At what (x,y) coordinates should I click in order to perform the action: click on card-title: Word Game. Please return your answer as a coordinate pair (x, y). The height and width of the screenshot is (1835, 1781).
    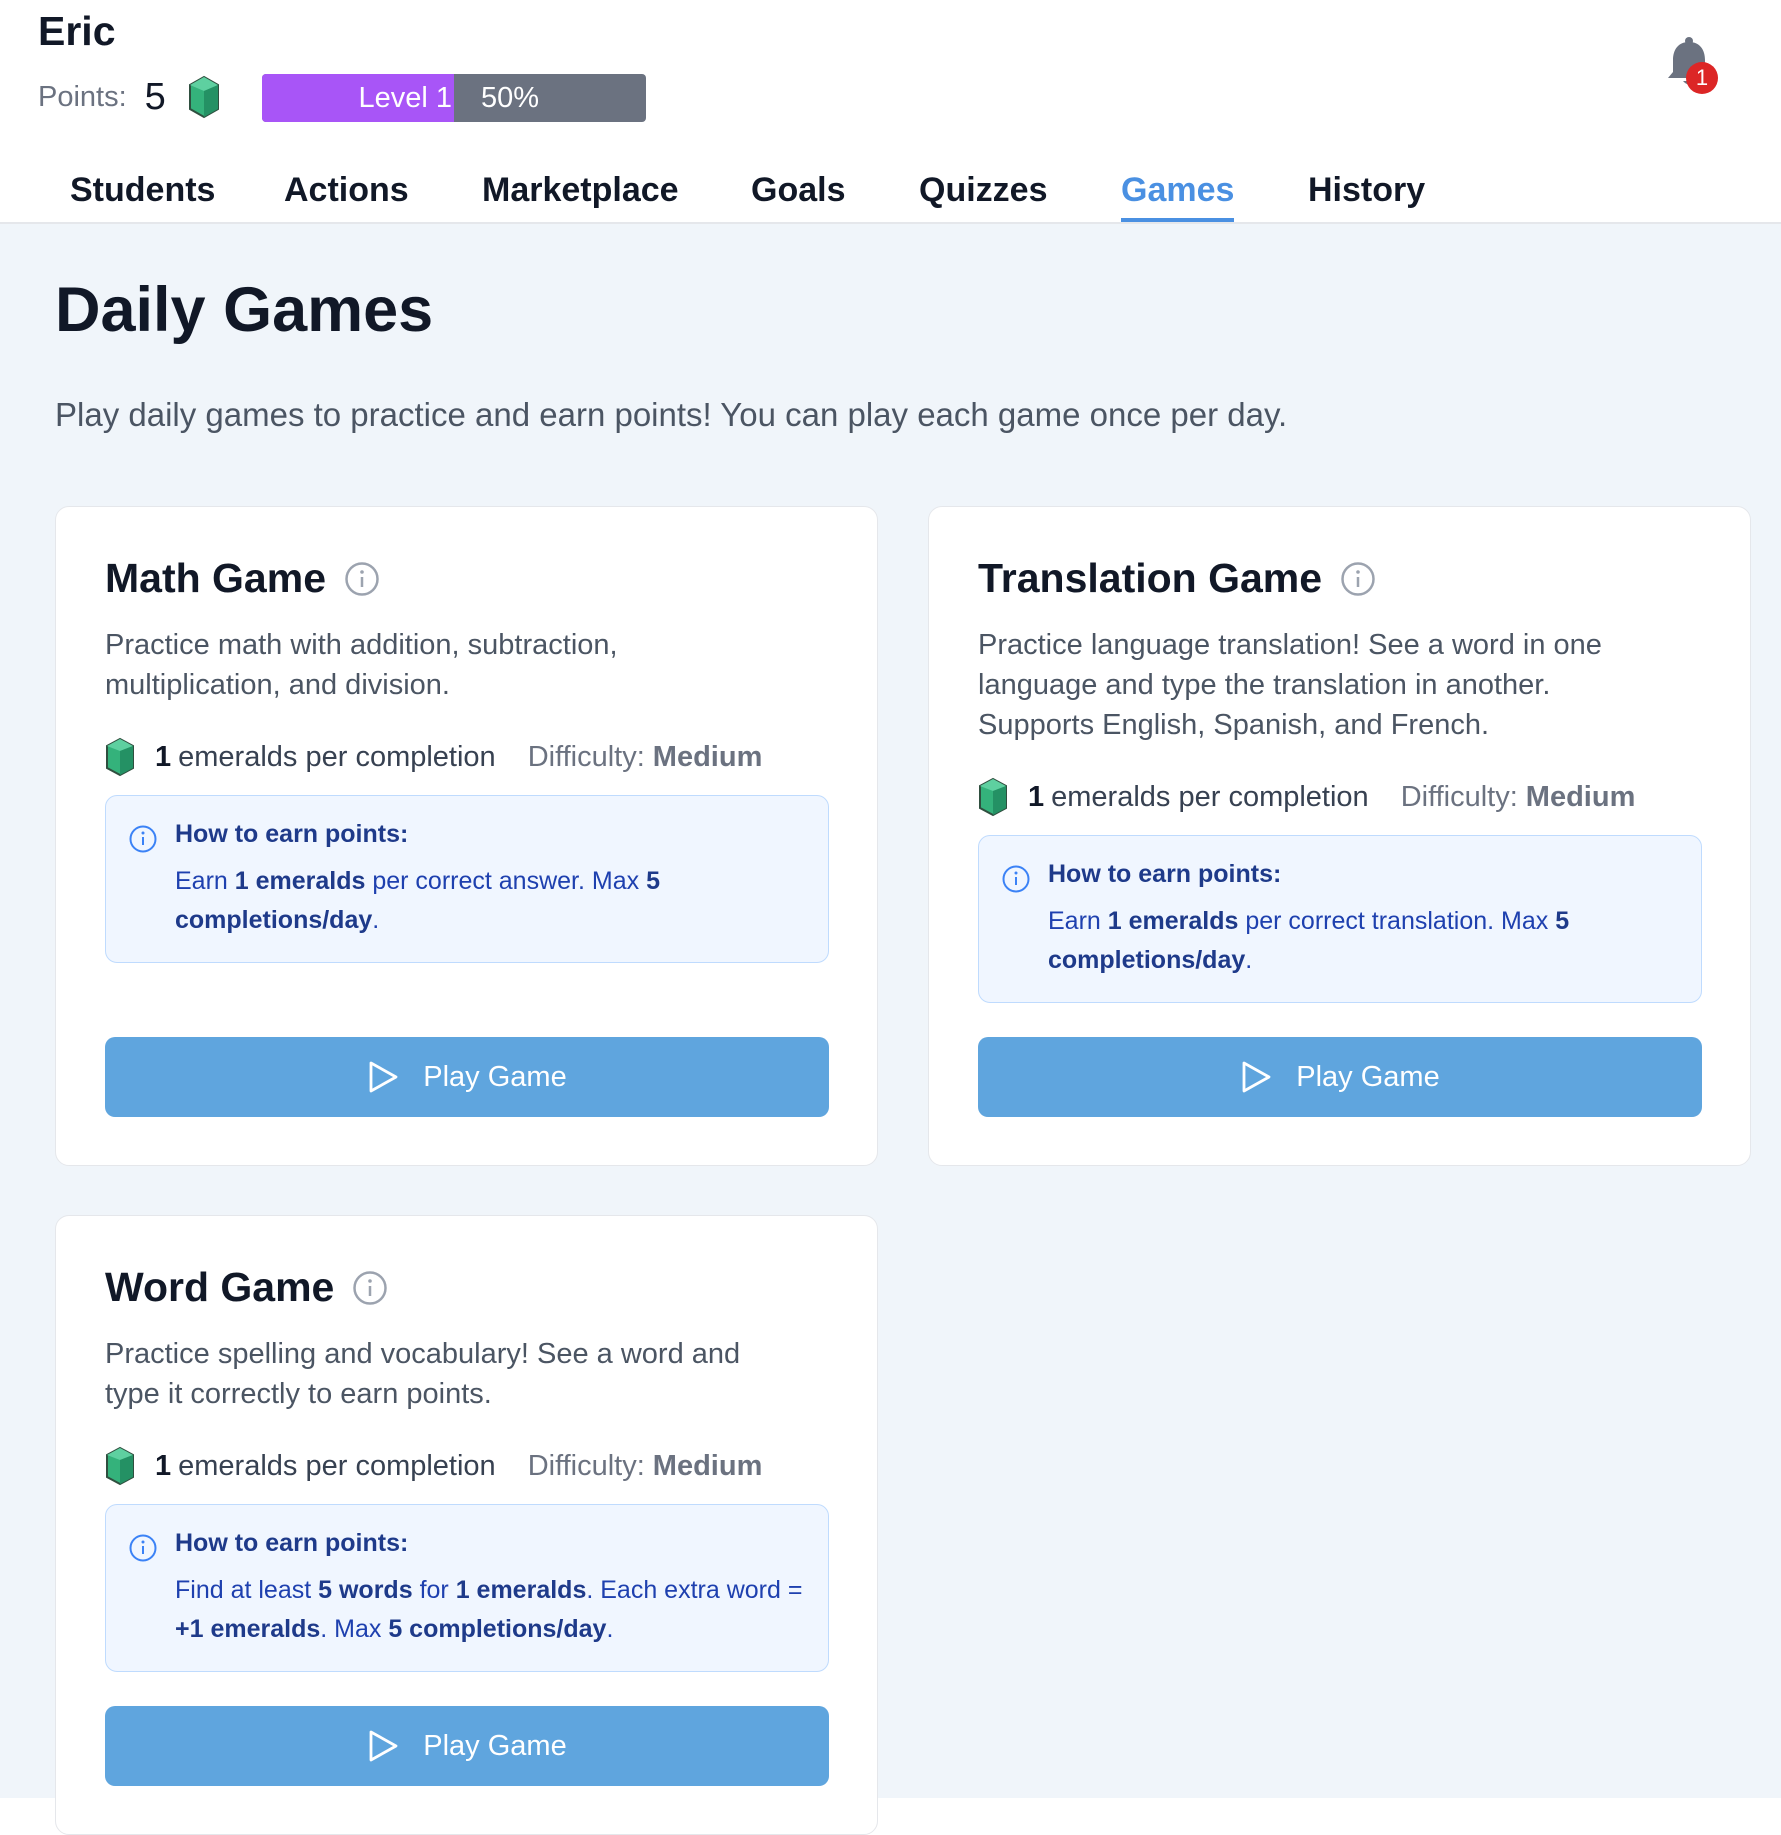
    Looking at the image, I should click on (246, 1287).